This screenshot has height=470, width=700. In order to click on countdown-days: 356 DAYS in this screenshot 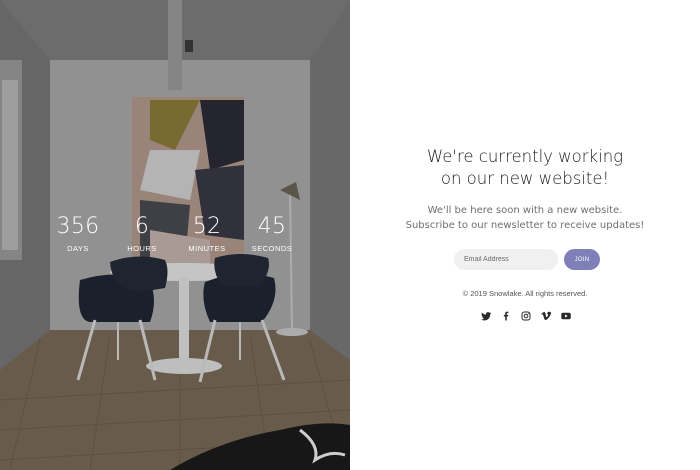, I will do `click(78, 234)`.